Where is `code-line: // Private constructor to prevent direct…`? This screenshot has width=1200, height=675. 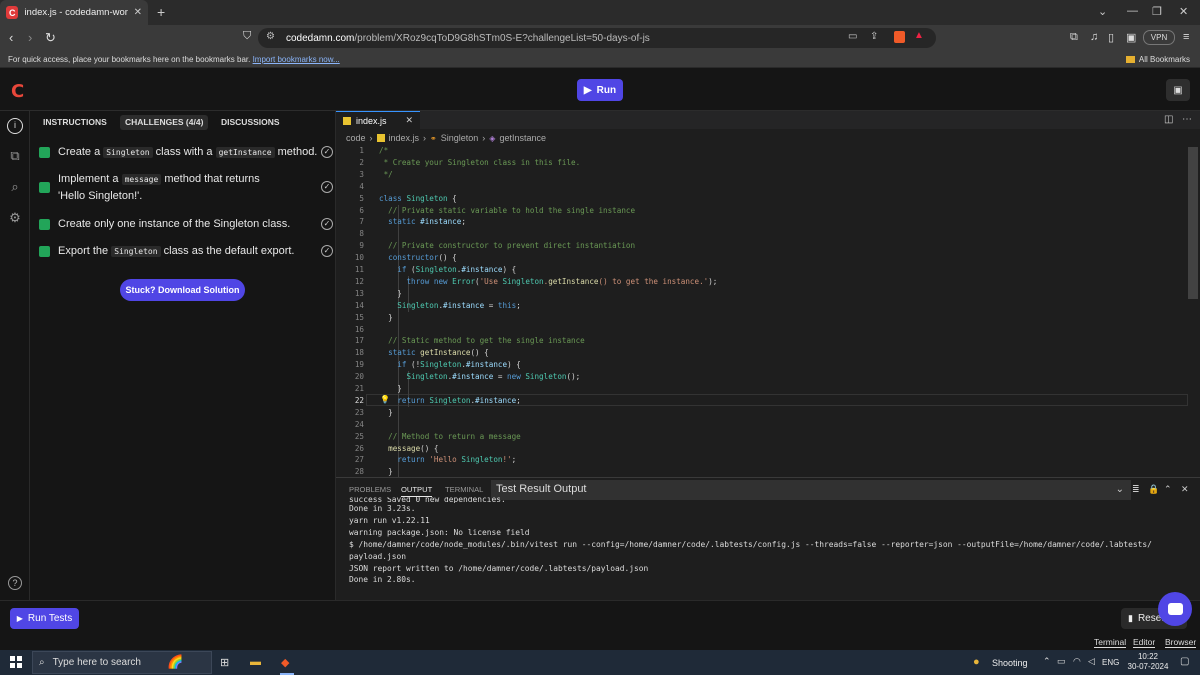 code-line: // Private constructor to prevent direct… is located at coordinates (507, 246).